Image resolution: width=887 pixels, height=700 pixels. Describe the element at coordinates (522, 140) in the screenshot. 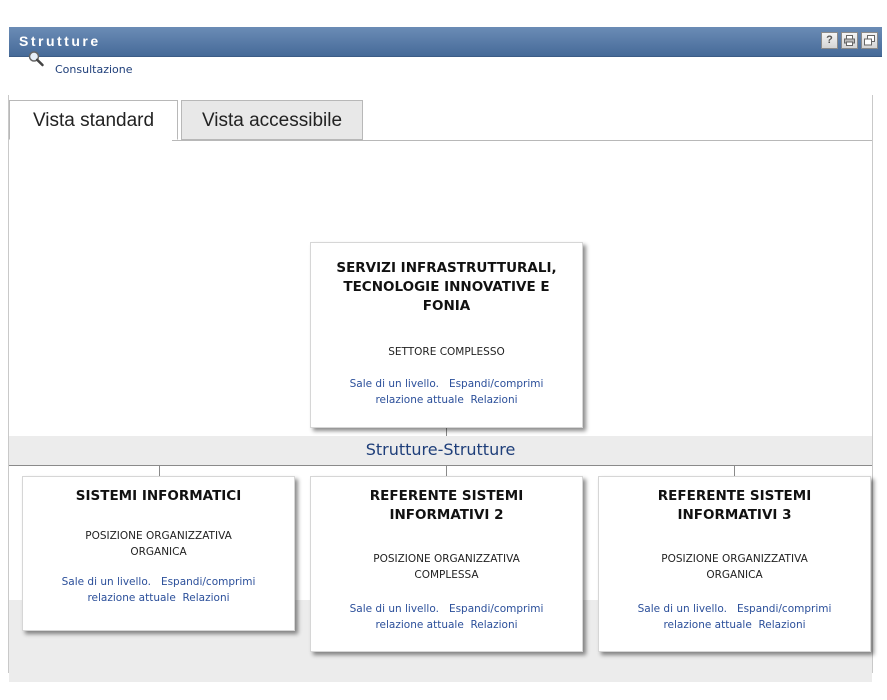

I see `tab-divider` at that location.